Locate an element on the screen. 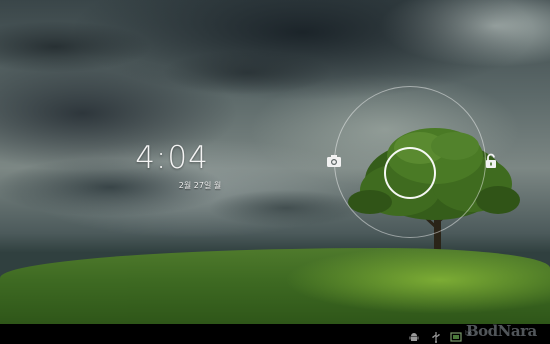  android-debug-icon is located at coordinates (414, 334).